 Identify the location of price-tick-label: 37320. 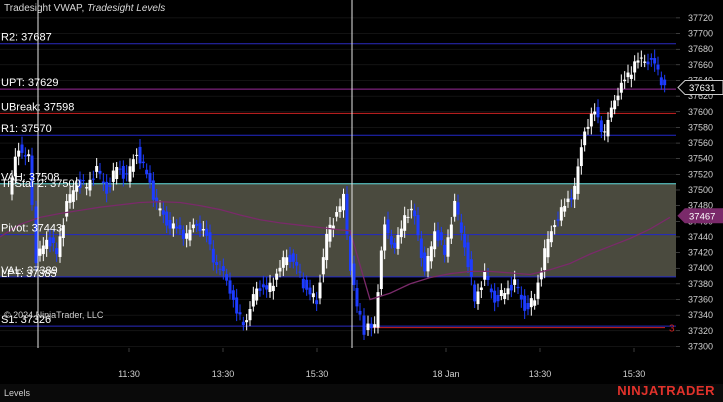
(700, 331).